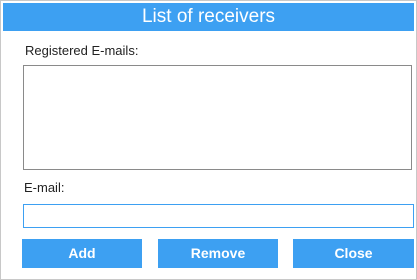 This screenshot has width=417, height=280. What do you see at coordinates (208, 17) in the screenshot?
I see `dialog-title: List of receivers` at bounding box center [208, 17].